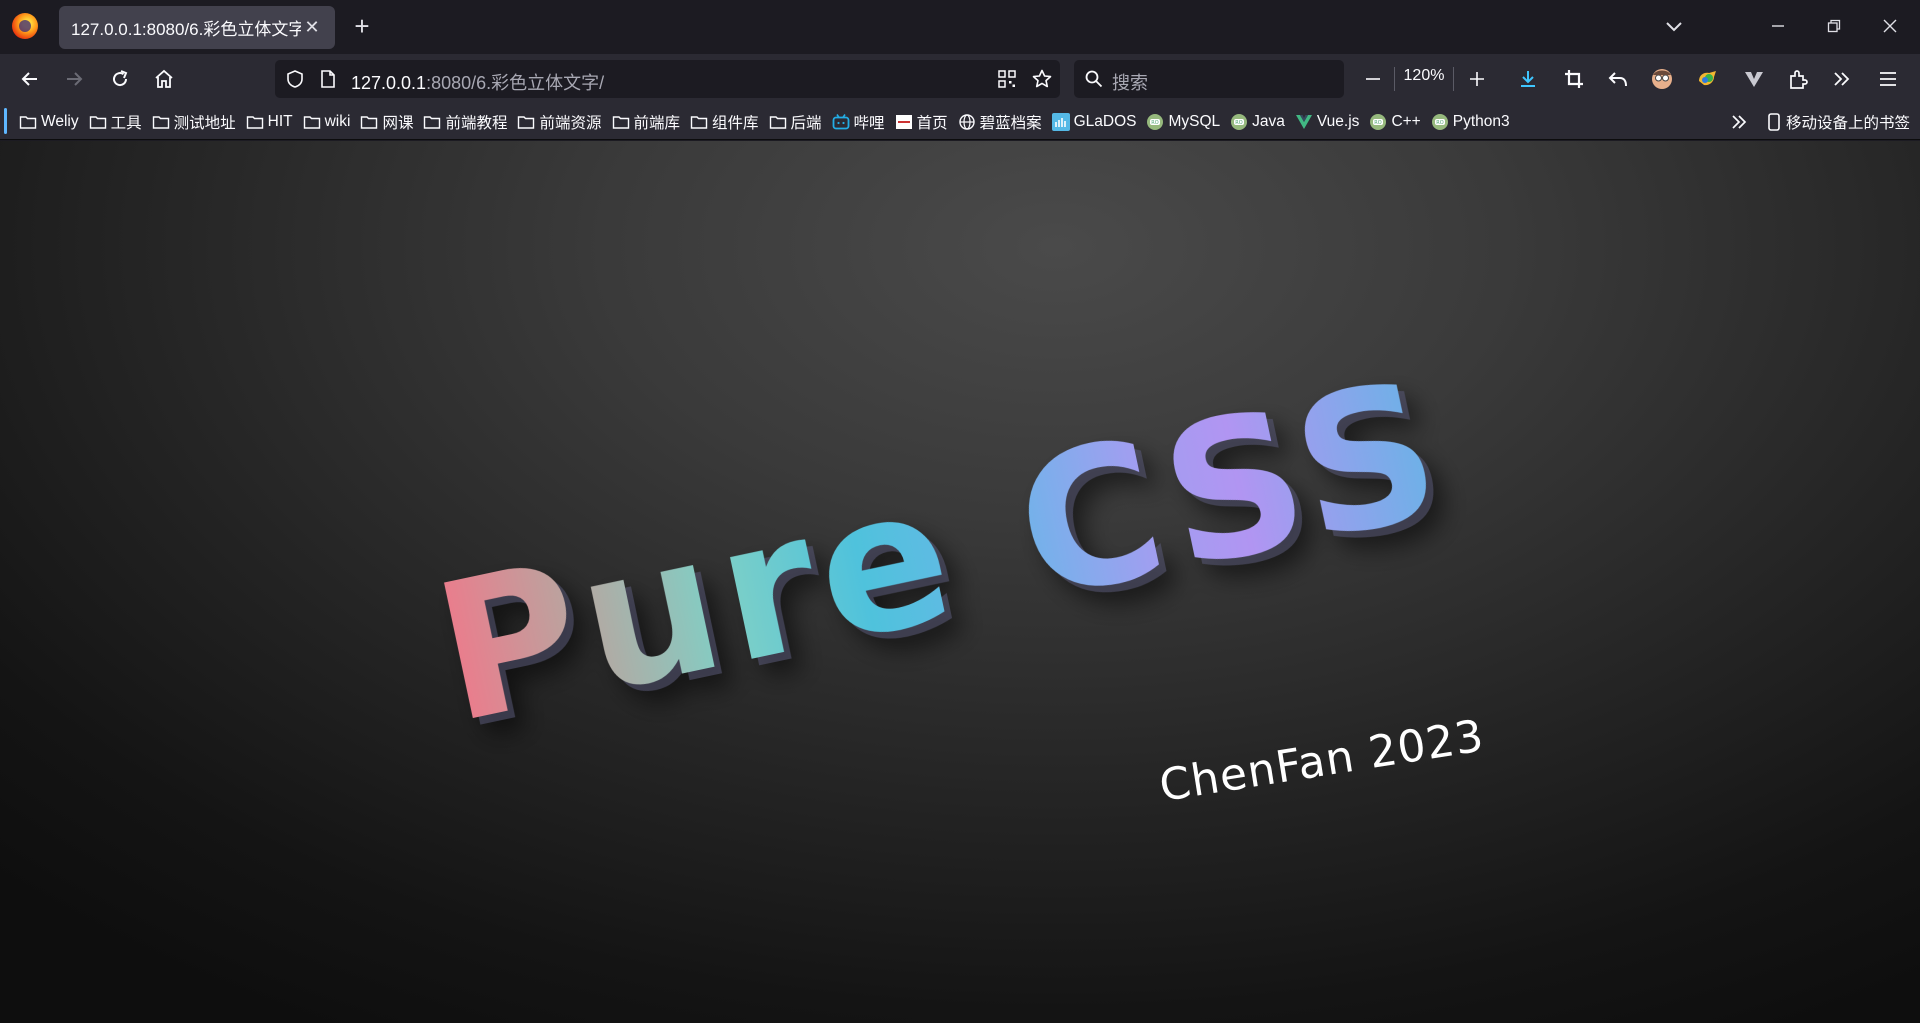 The image size is (1920, 1023). Describe the element at coordinates (204, 123) in the screenshot. I see `bookmark-label: 测试地址` at that location.